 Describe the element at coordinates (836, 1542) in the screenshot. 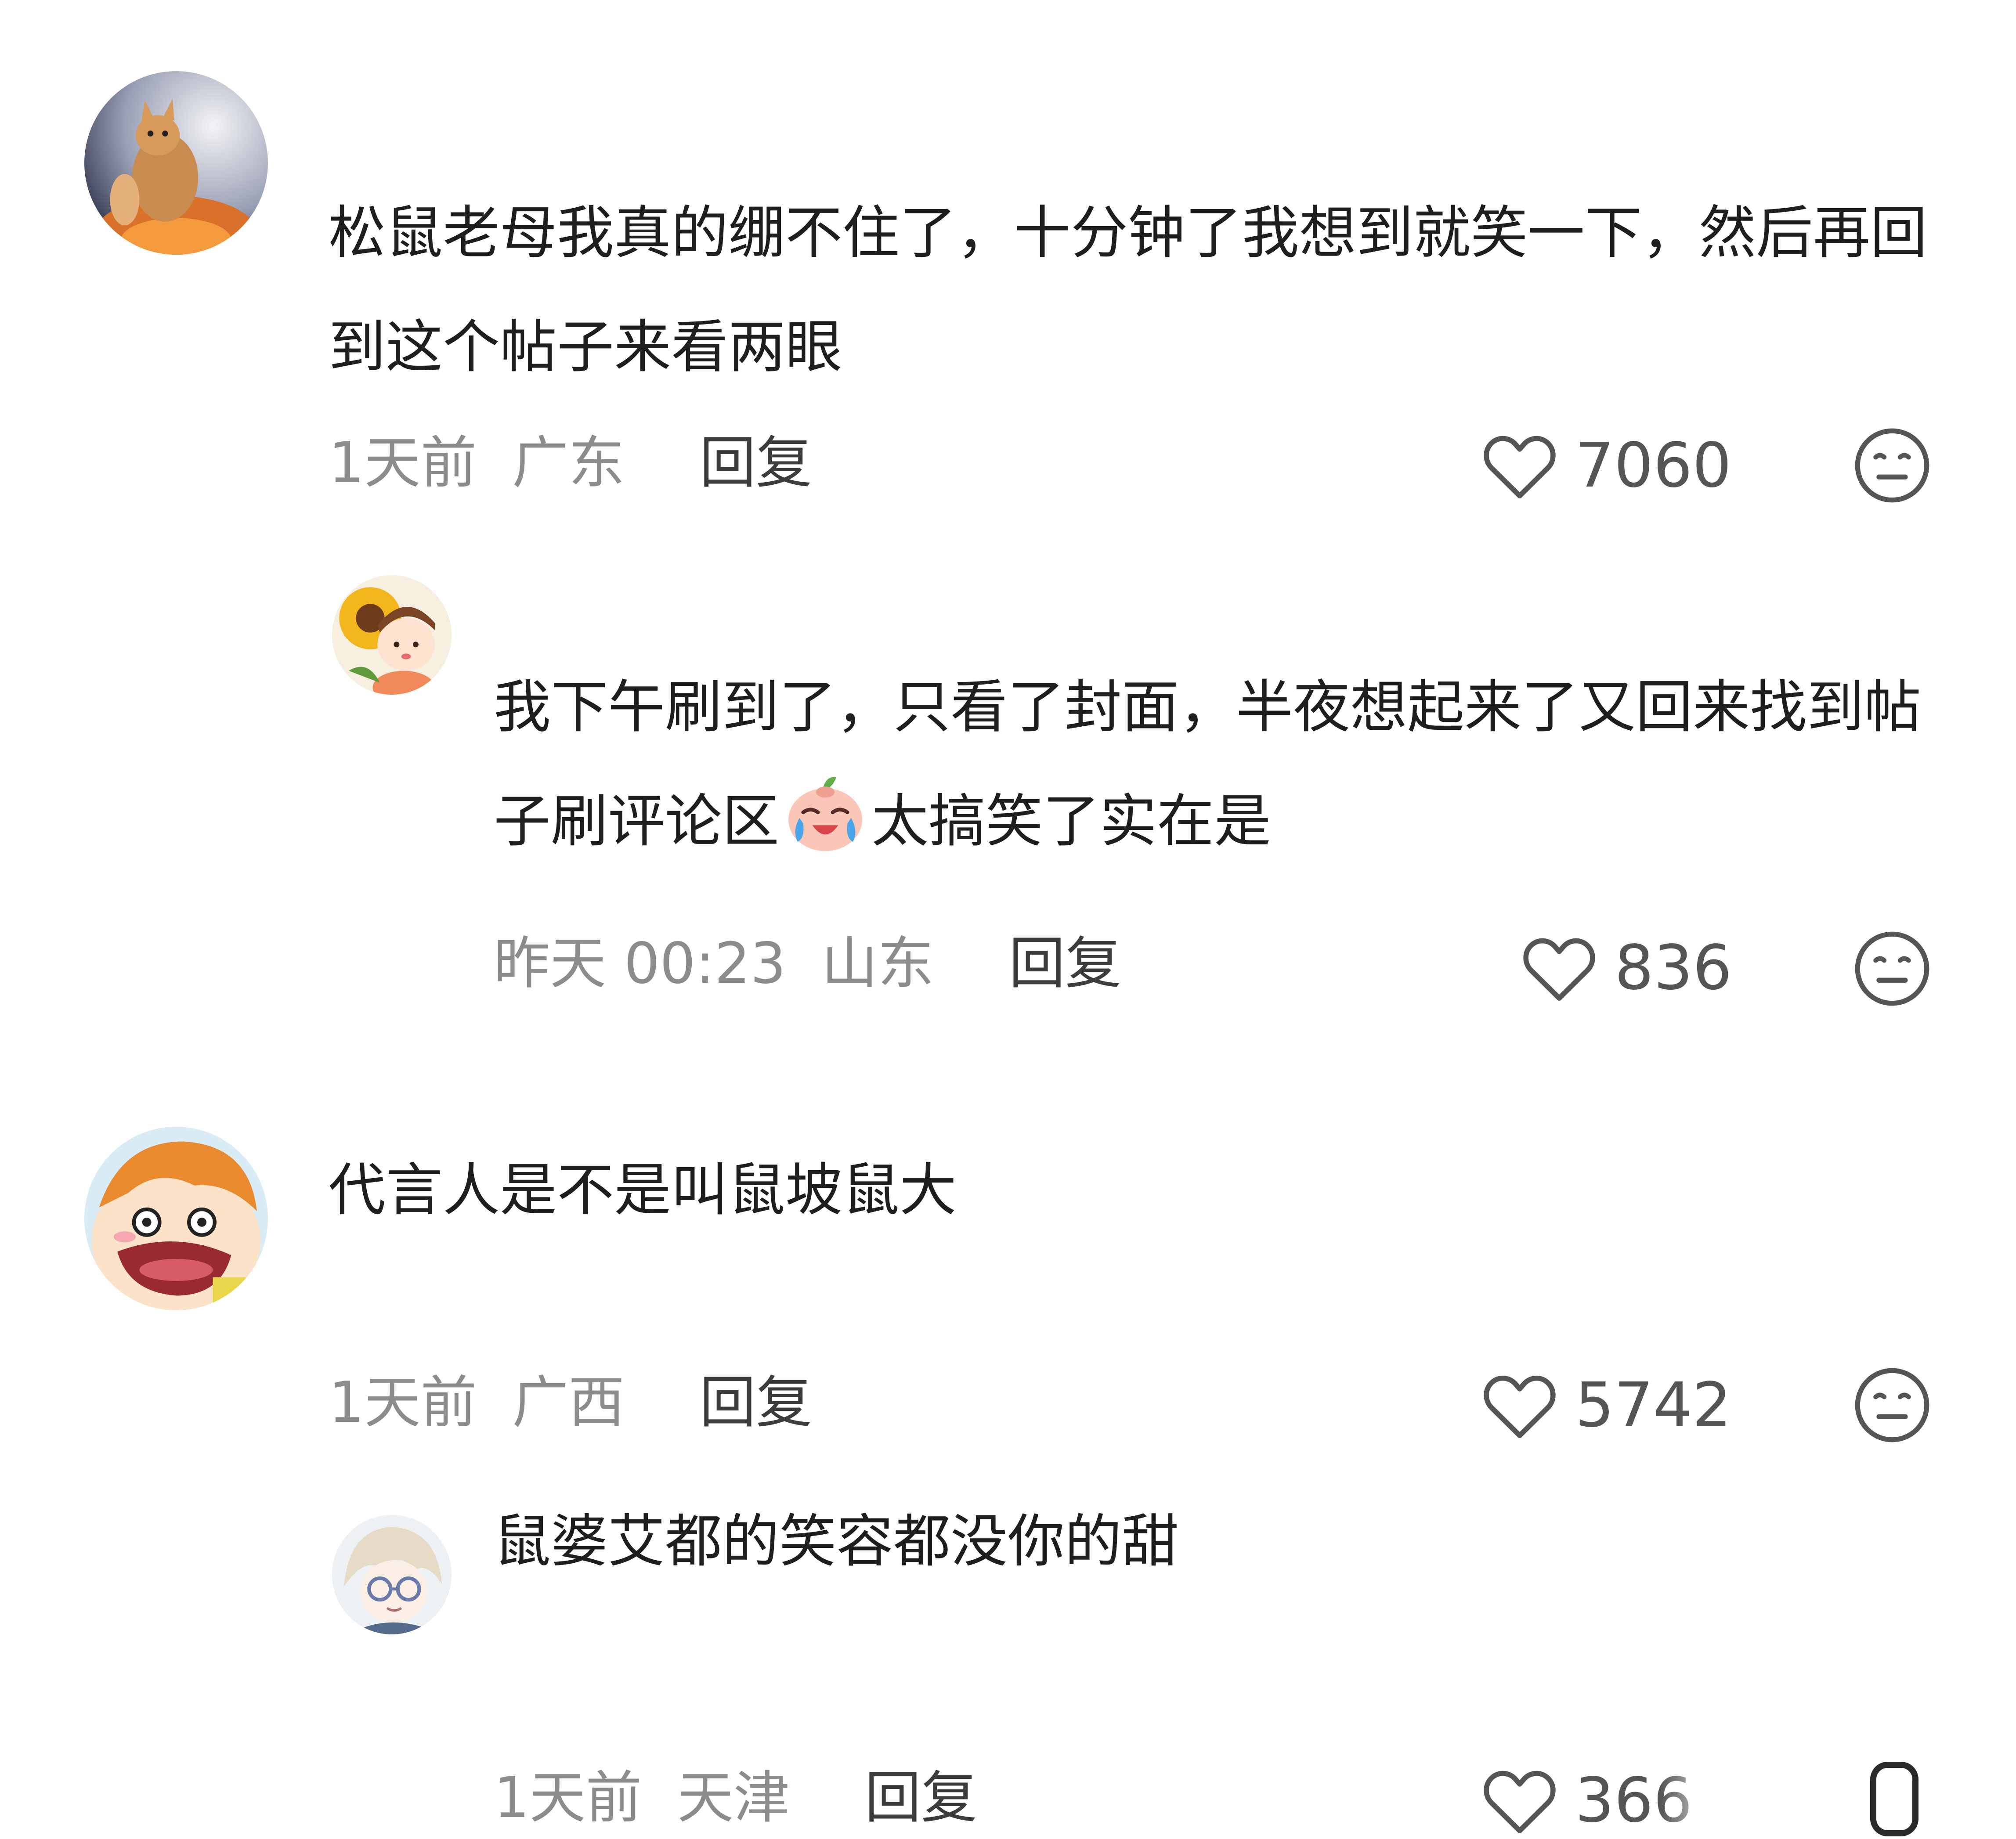

I see `comment-text: 鼠婆艾都的笑容都没你的甜` at that location.